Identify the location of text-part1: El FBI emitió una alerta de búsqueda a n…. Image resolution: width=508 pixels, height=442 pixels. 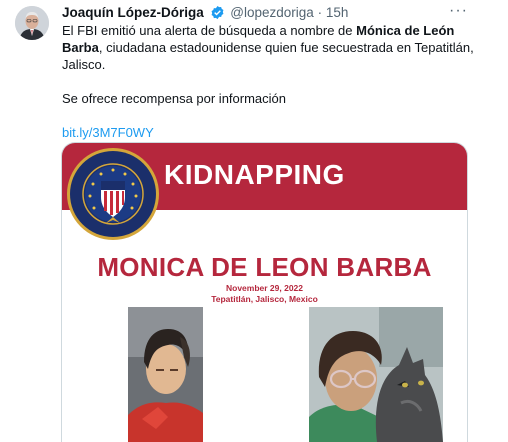
(209, 30).